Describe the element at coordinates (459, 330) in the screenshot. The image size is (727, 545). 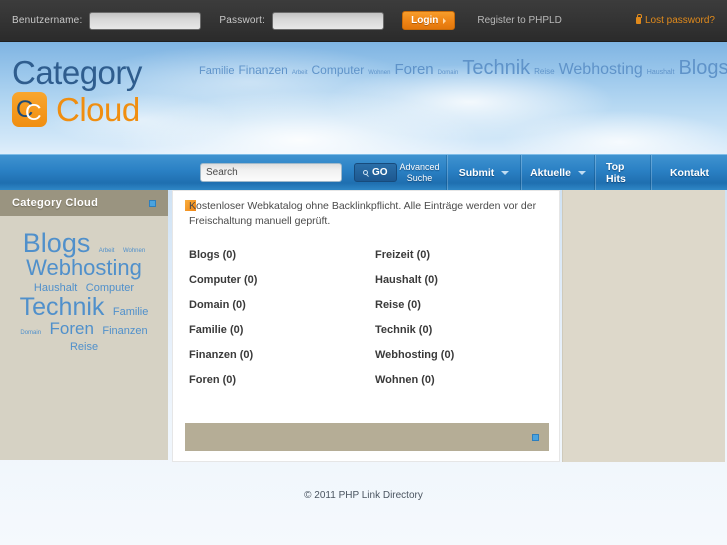
I see `category-link: Technik (0)` at that location.